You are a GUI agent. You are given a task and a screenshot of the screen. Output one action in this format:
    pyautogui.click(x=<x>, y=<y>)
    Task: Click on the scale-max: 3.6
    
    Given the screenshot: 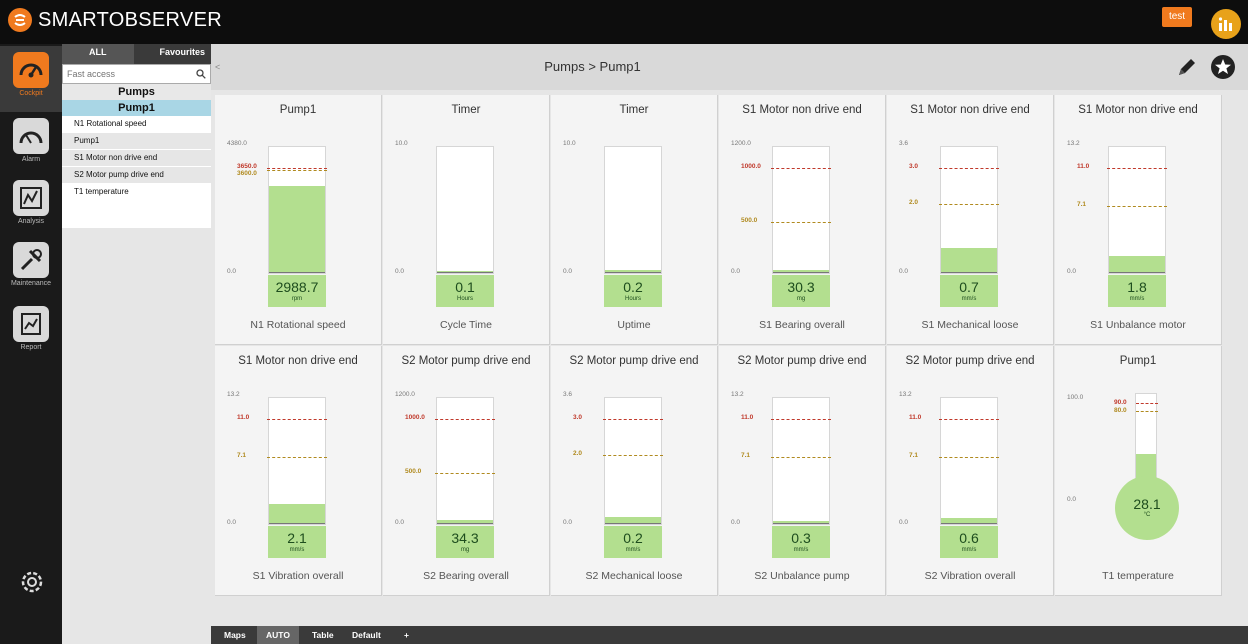 What is the action you would take?
    pyautogui.click(x=568, y=394)
    